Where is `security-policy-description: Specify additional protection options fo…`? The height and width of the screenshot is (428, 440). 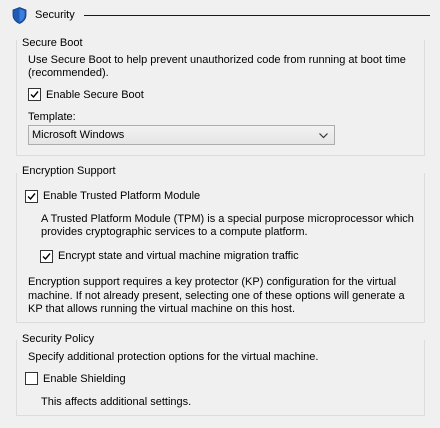
security-policy-description: Specify additional protection options fo… is located at coordinates (173, 357).